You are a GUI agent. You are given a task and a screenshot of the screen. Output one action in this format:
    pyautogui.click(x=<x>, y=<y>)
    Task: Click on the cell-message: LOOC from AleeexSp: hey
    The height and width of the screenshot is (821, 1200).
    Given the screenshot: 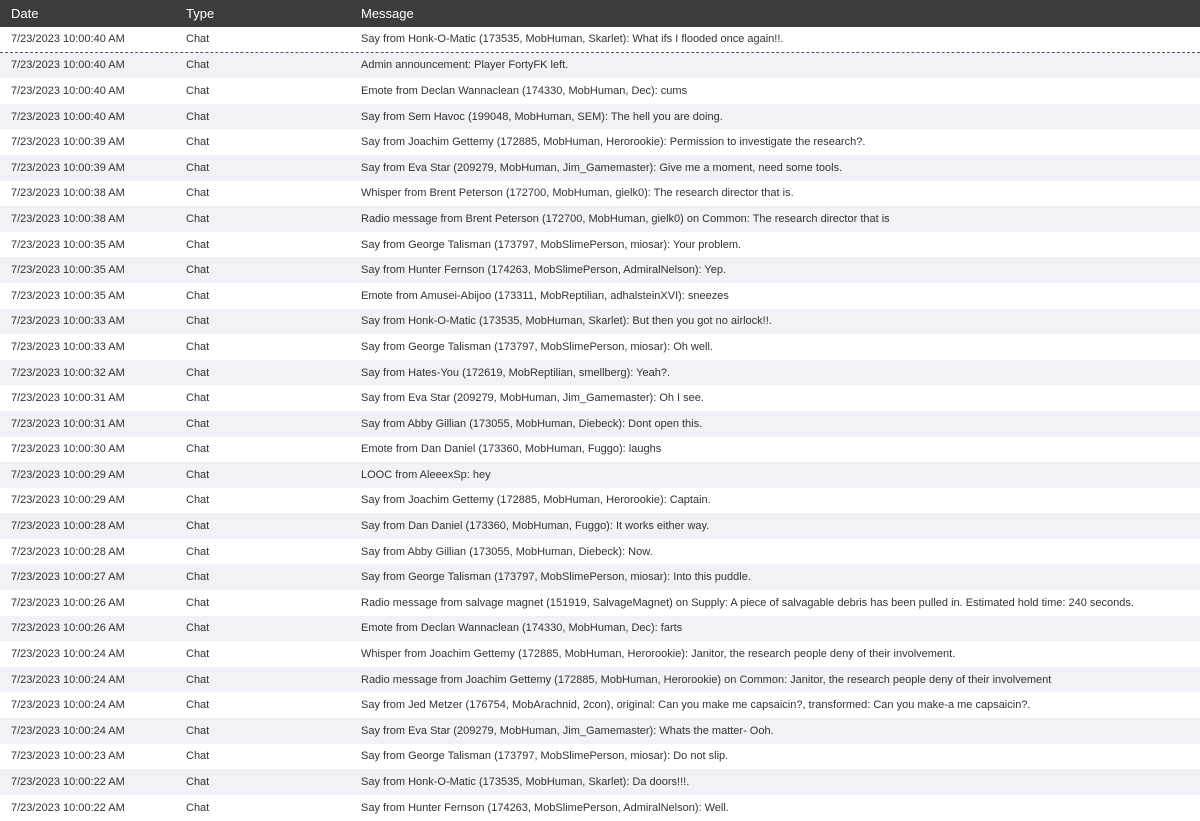 What is the action you would take?
    pyautogui.click(x=775, y=475)
    